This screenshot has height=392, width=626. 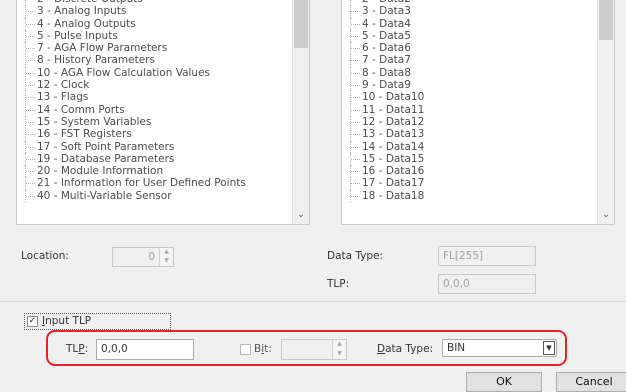 I want to click on location-label: Location:, so click(x=45, y=256).